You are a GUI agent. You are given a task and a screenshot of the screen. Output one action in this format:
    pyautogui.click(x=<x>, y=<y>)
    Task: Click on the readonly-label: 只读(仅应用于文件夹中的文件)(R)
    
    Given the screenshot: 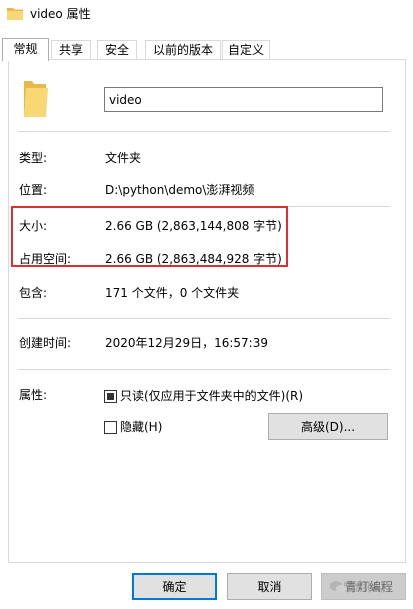 What is the action you would take?
    pyautogui.click(x=211, y=396)
    